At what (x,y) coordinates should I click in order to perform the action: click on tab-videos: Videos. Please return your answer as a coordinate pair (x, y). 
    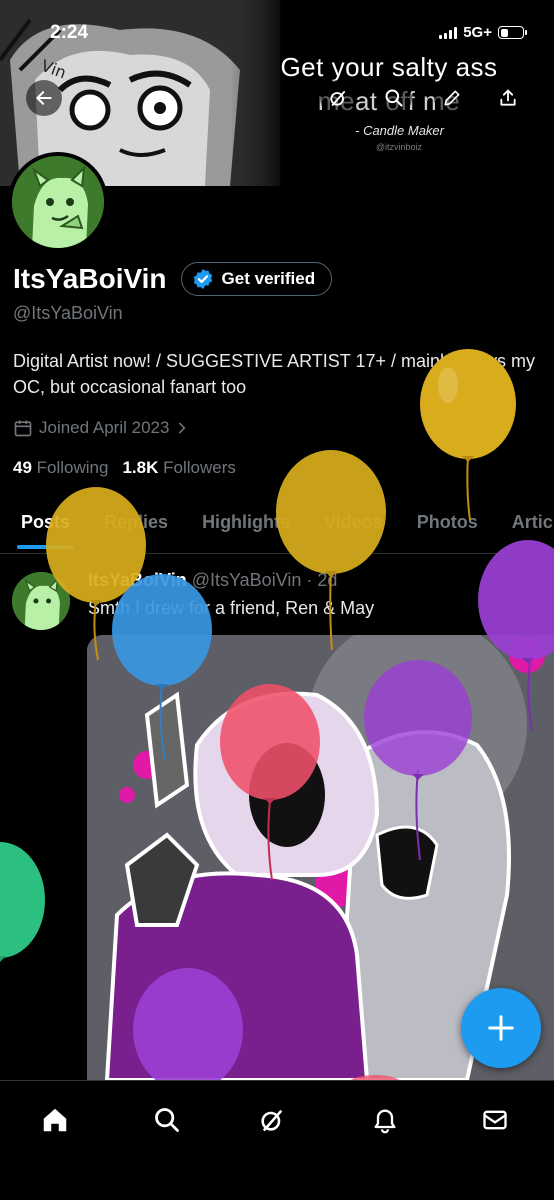
    Looking at the image, I should click on (353, 524).